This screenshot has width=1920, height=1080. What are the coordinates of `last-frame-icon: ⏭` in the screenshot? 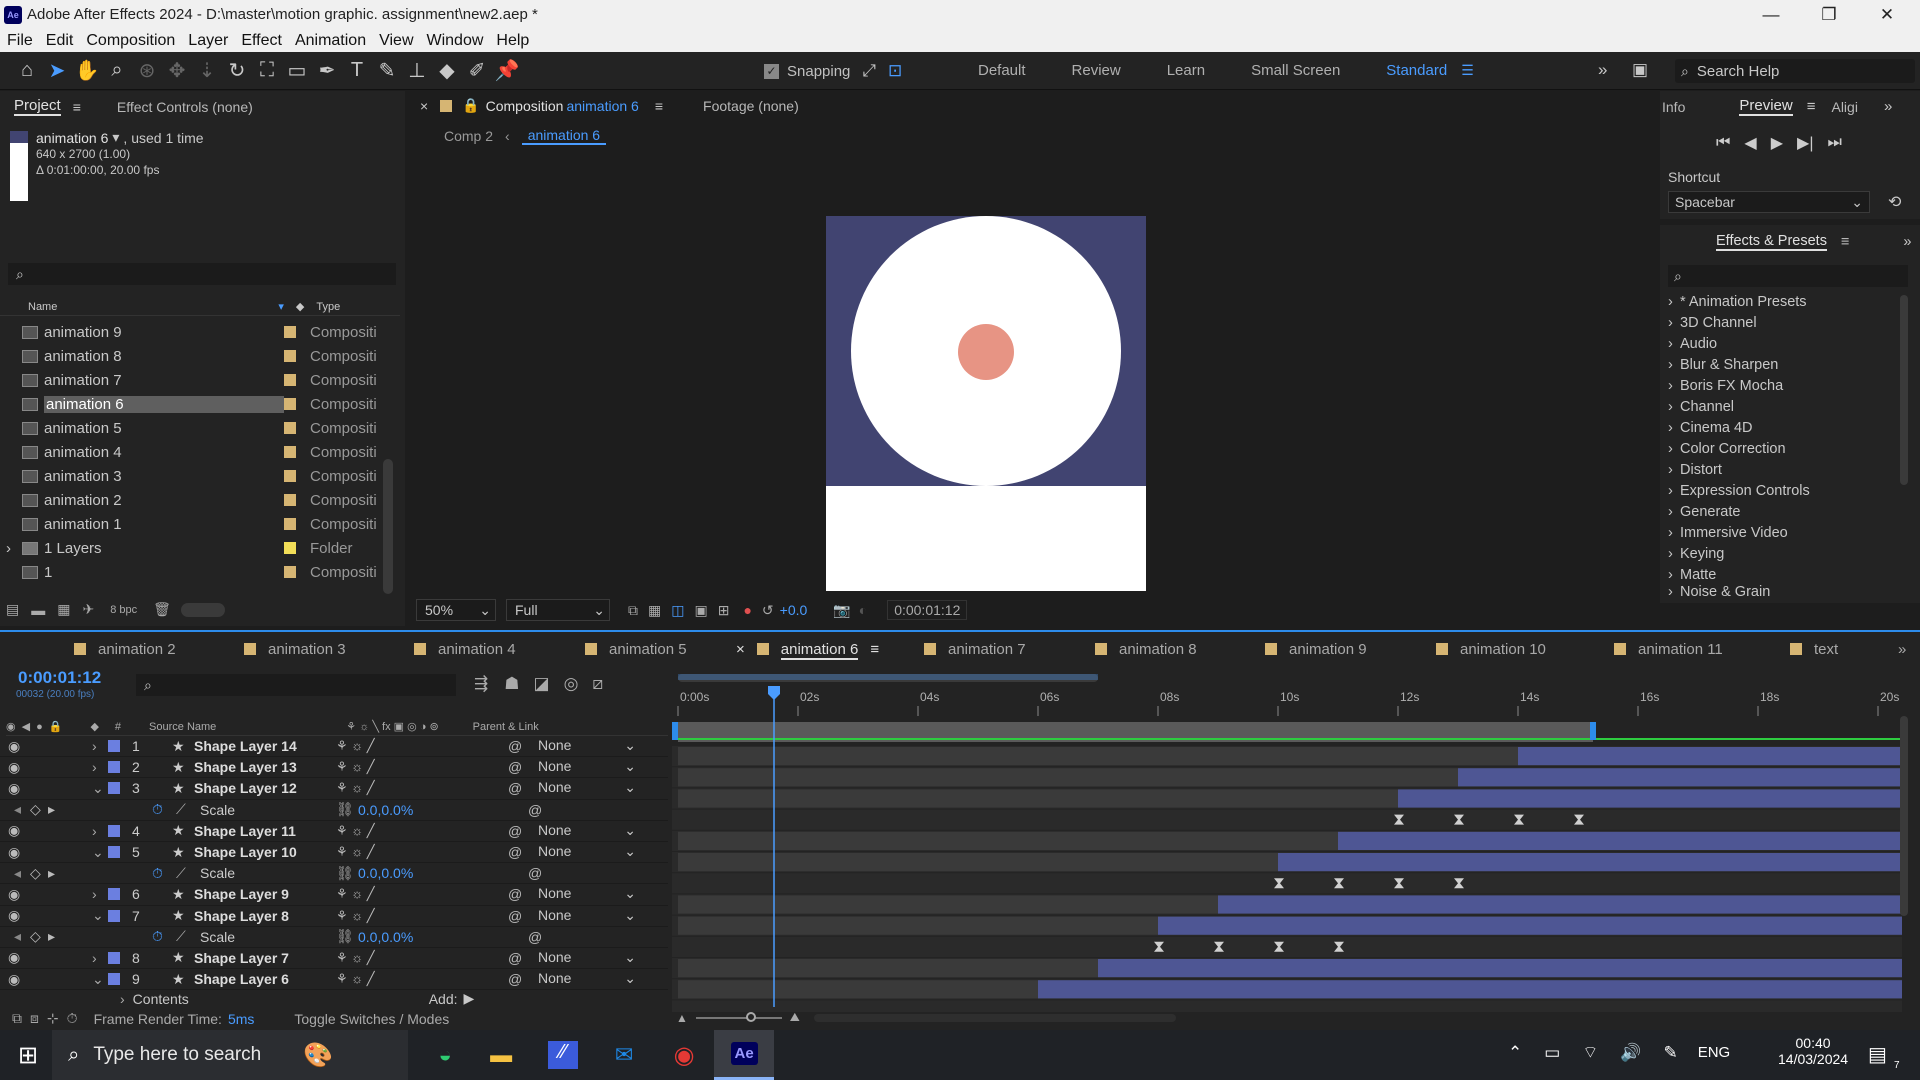 It's located at (1835, 143).